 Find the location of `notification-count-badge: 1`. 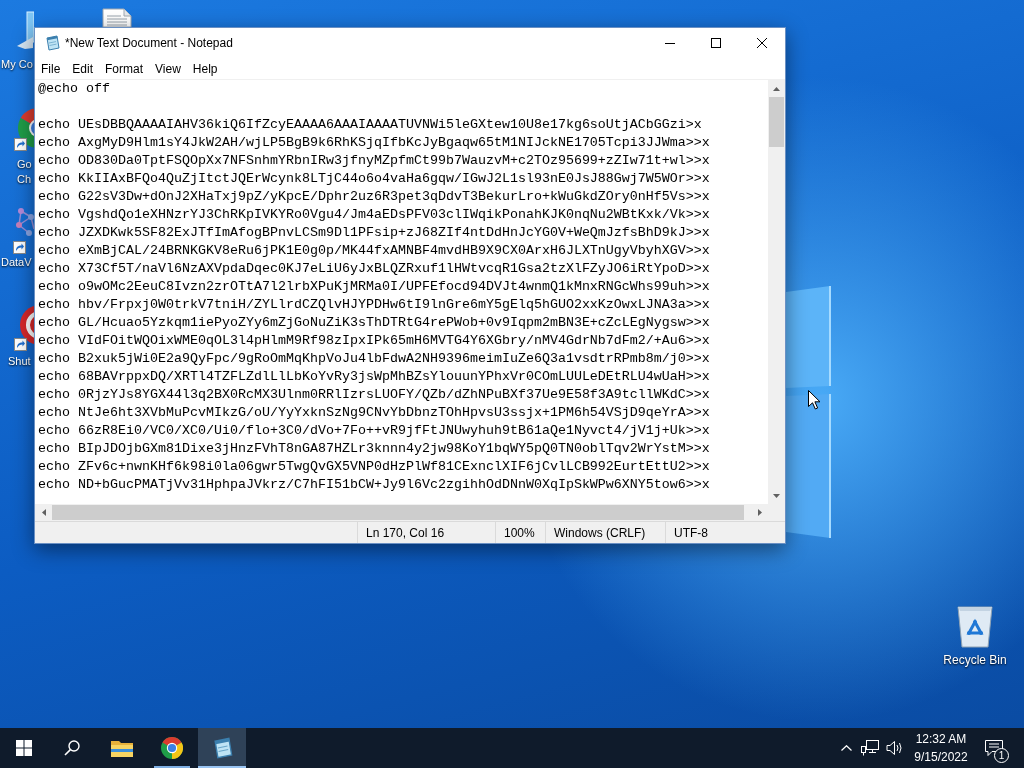

notification-count-badge: 1 is located at coordinates (1001, 755).